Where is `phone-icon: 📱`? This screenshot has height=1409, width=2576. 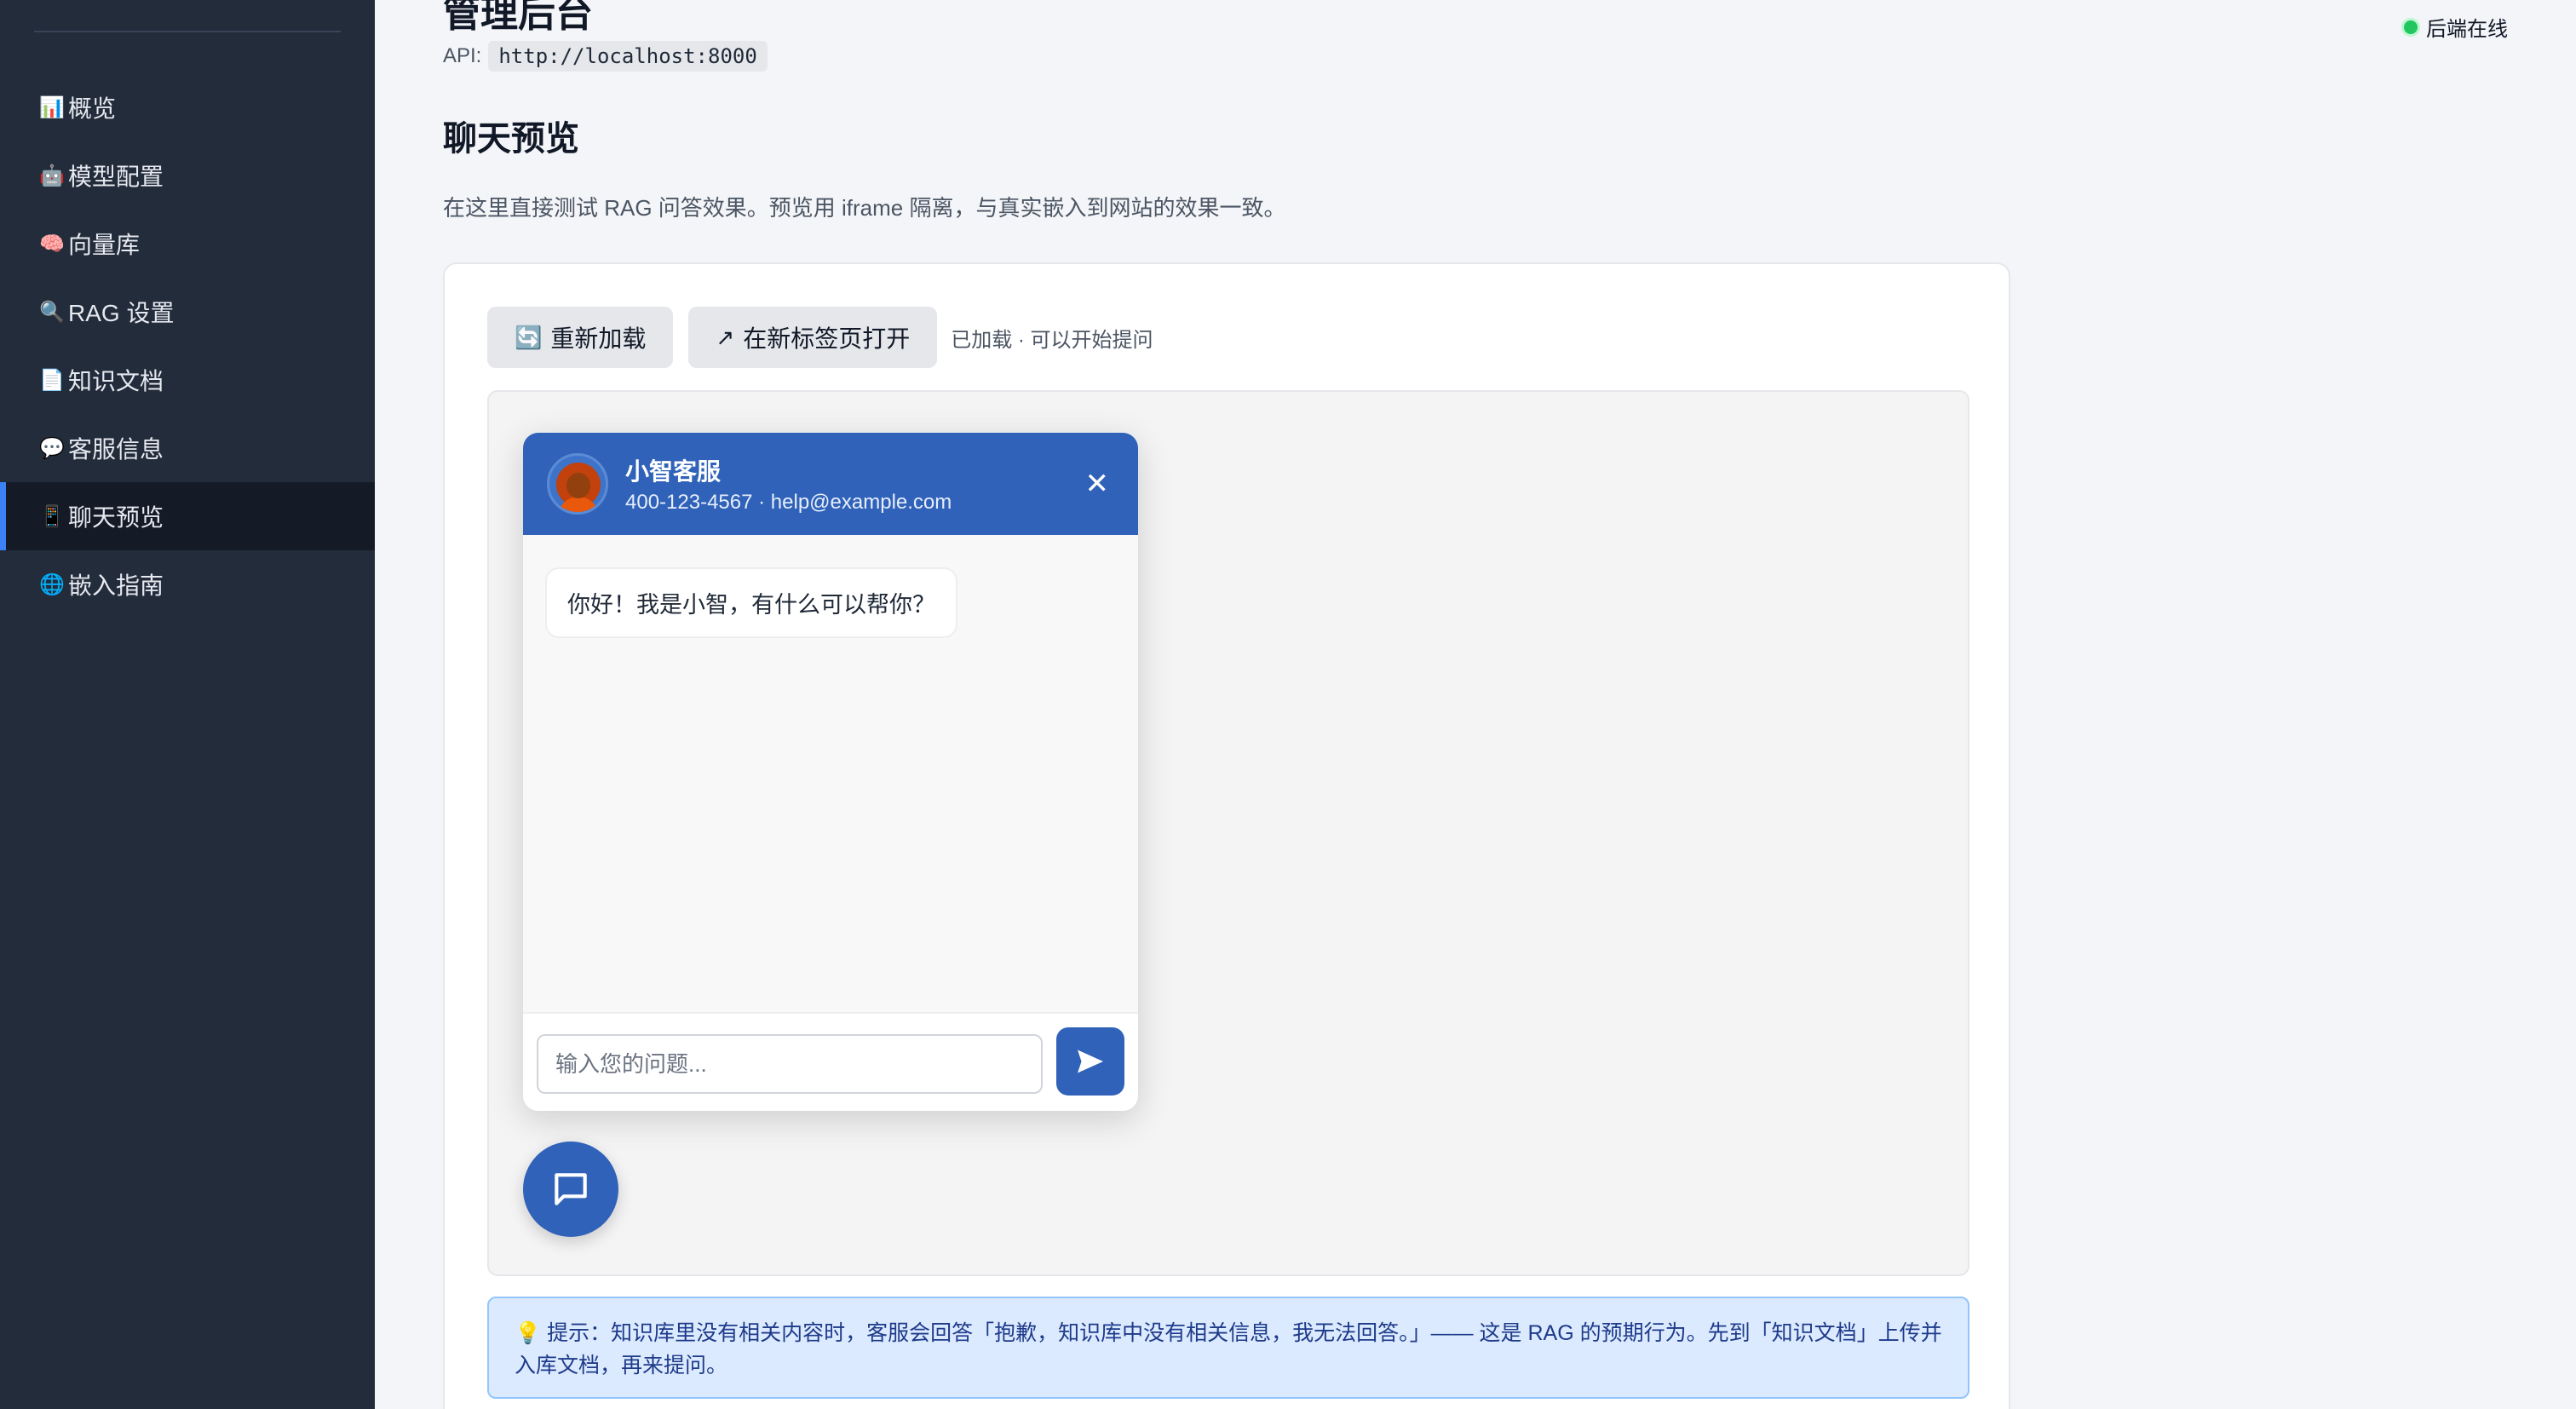 phone-icon: 📱 is located at coordinates (52, 516).